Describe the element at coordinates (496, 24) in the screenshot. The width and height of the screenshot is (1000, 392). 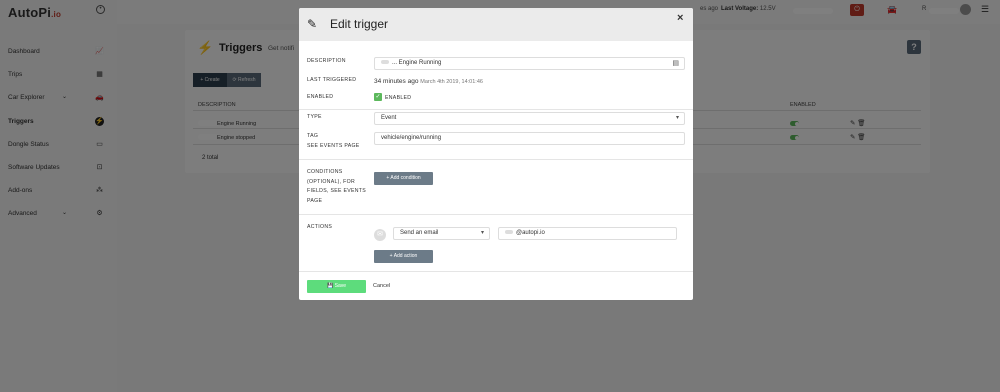
I see `modal-header: ✎ Edit trigger ×` at that location.